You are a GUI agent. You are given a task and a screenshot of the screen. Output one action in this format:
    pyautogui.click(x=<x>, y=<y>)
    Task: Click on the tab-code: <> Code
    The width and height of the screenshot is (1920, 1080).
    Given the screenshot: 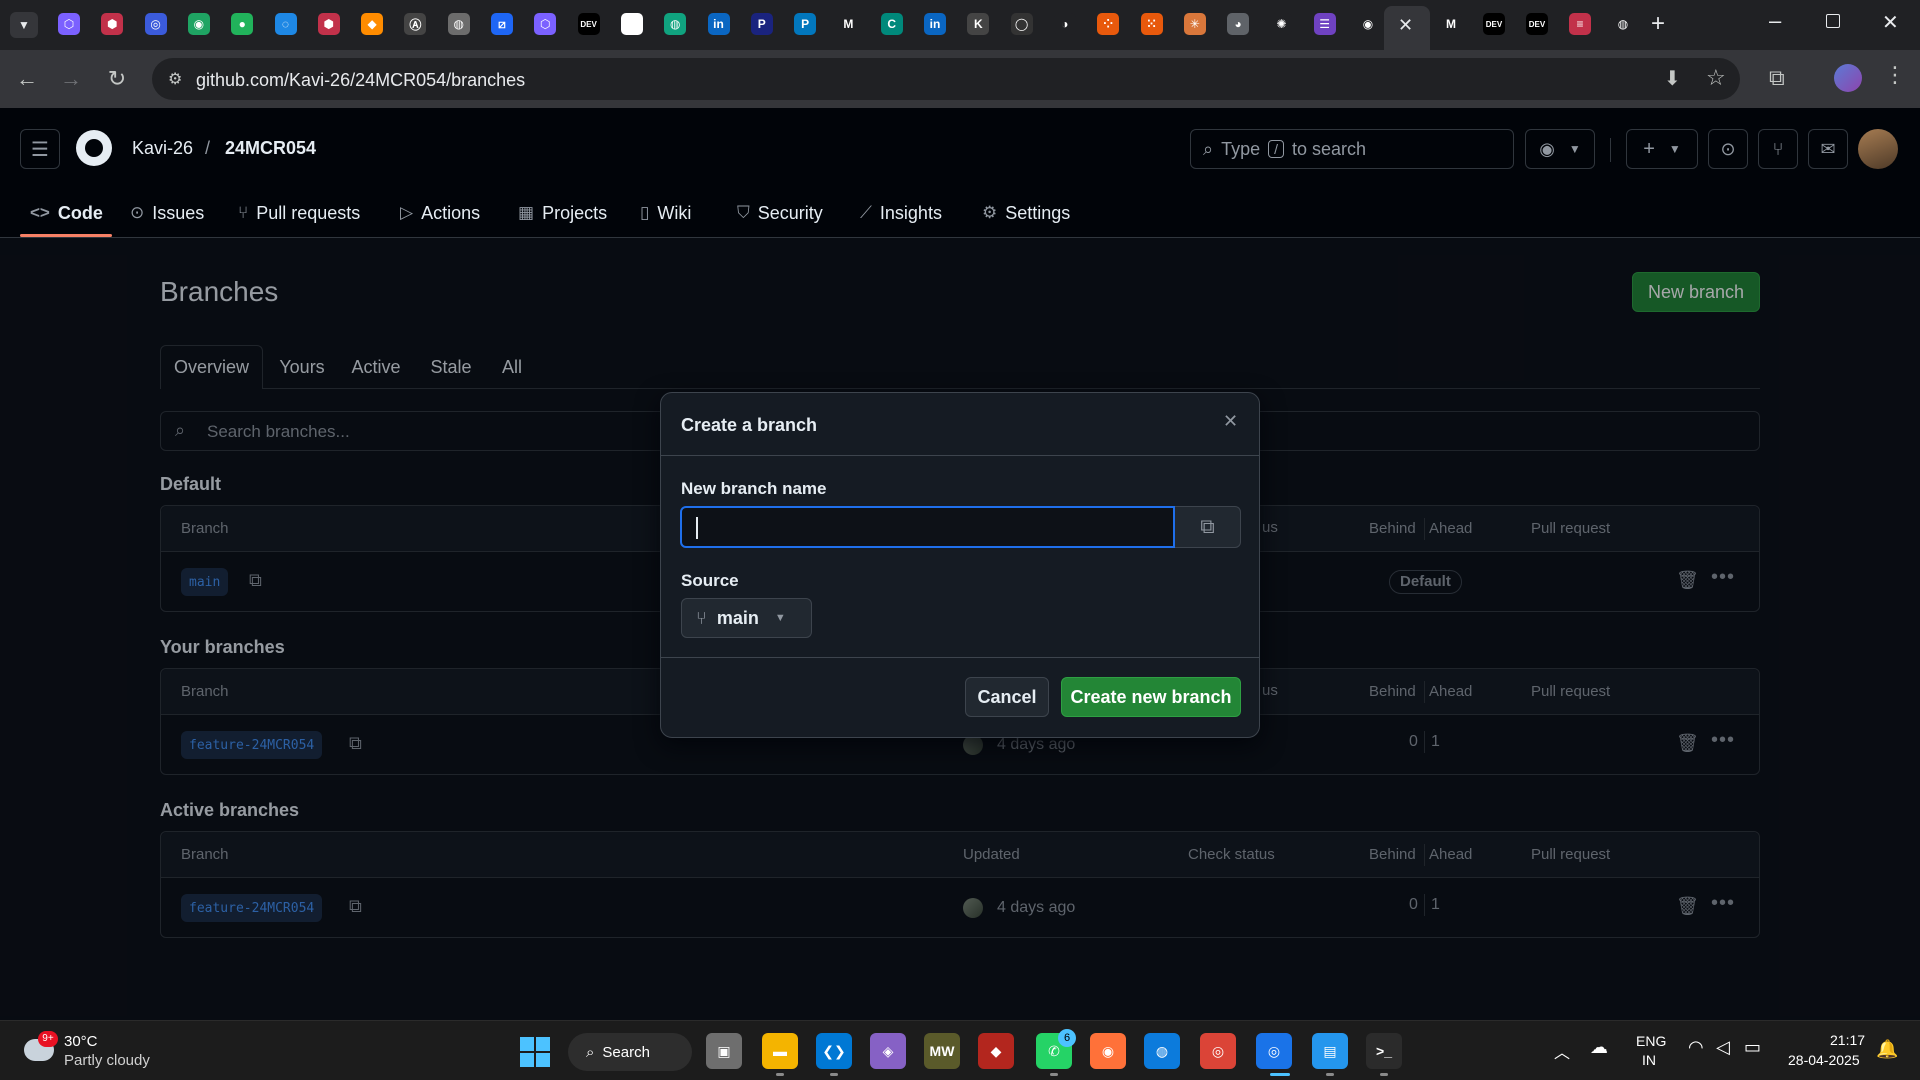 What is the action you would take?
    pyautogui.click(x=66, y=213)
    